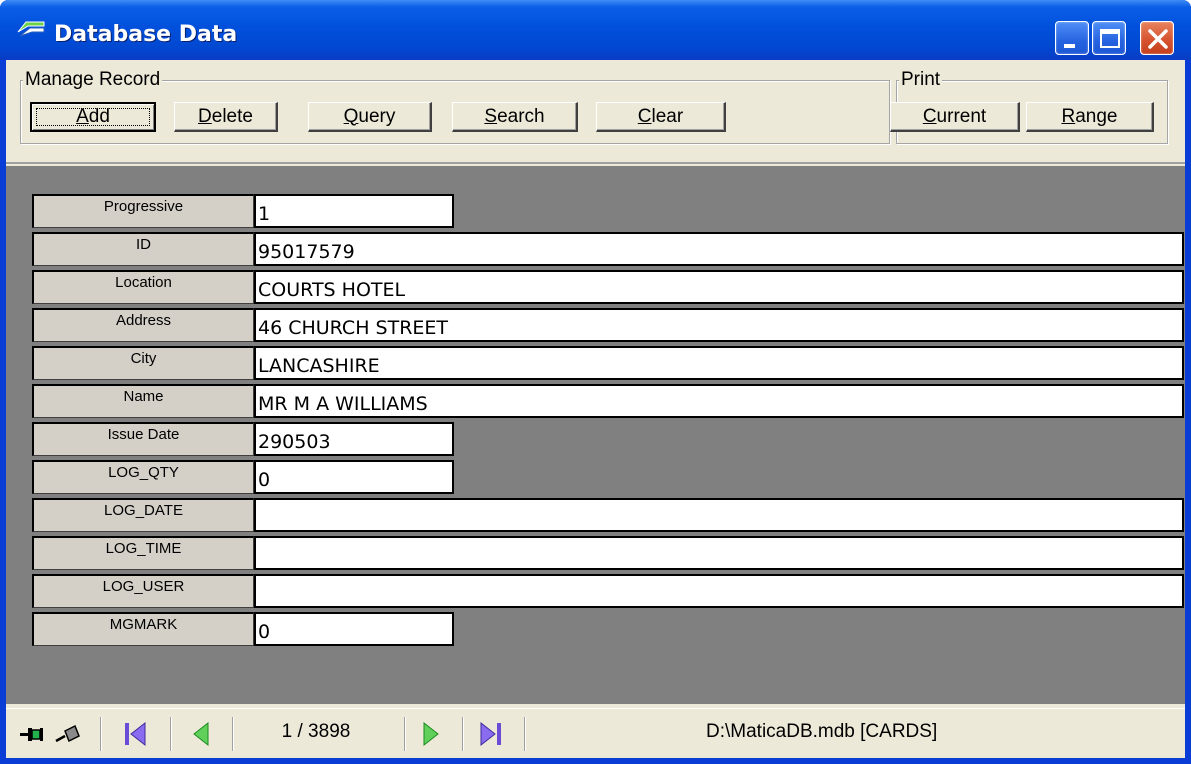  I want to click on query-button-label: Query, so click(369, 116).